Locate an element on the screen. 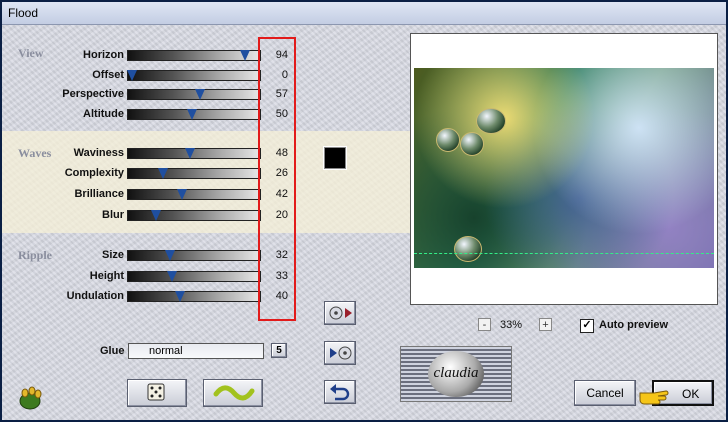 The image size is (728, 422). save-preset-icon is located at coordinates (341, 353).